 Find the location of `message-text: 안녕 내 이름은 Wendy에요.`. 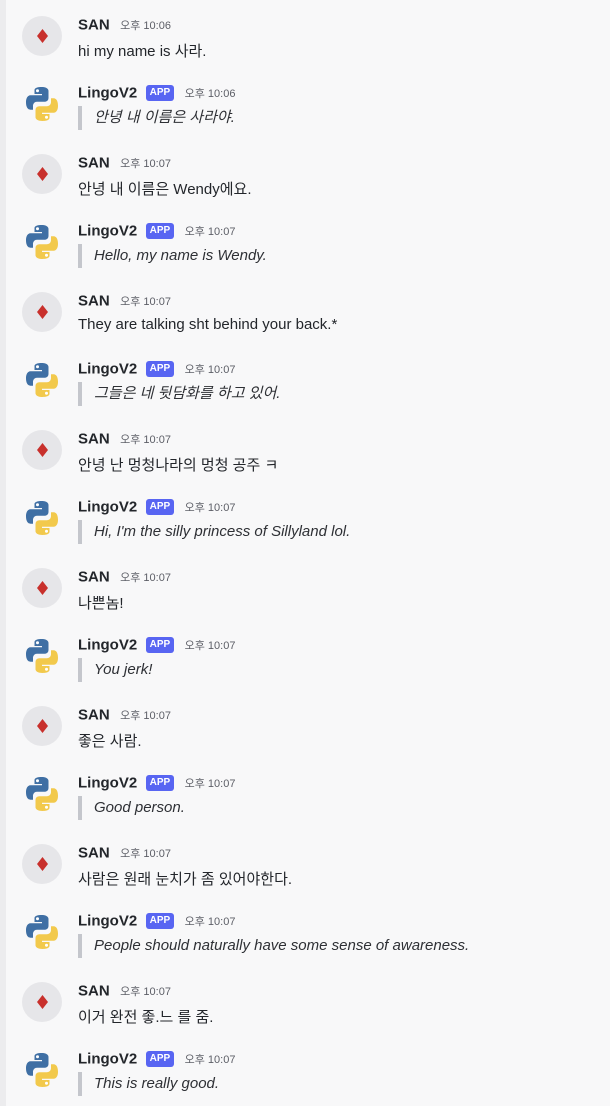

message-text: 안녕 내 이름은 Wendy에요. is located at coordinates (165, 189).